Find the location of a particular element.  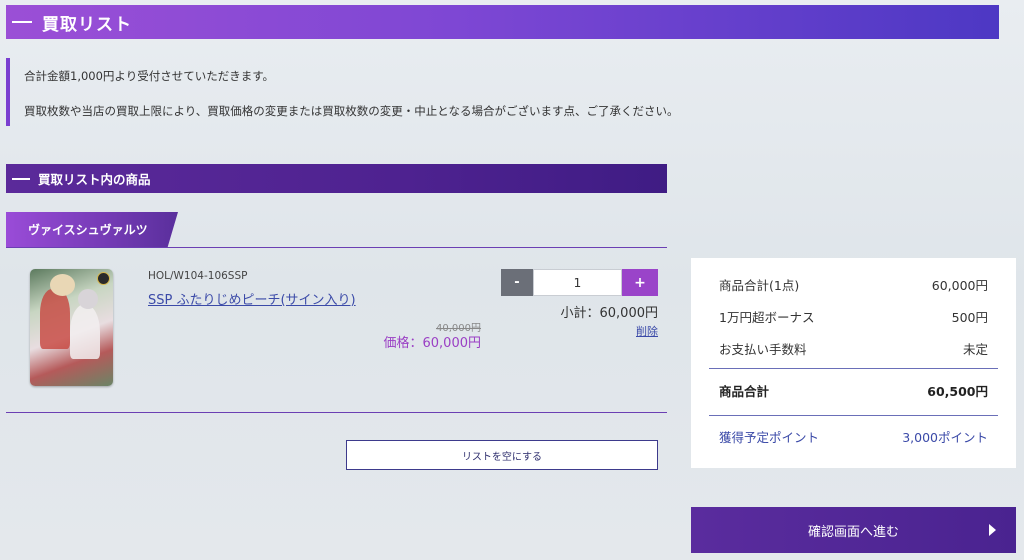

summary-label: 1万円超ボーナス is located at coordinates (767, 317).